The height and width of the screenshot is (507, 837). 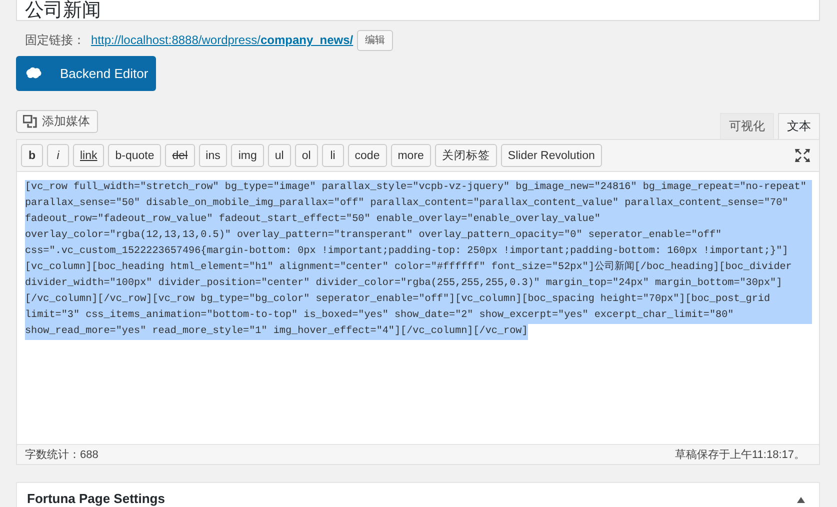 What do you see at coordinates (747, 126) in the screenshot?
I see `editor-tab: 可视化` at bounding box center [747, 126].